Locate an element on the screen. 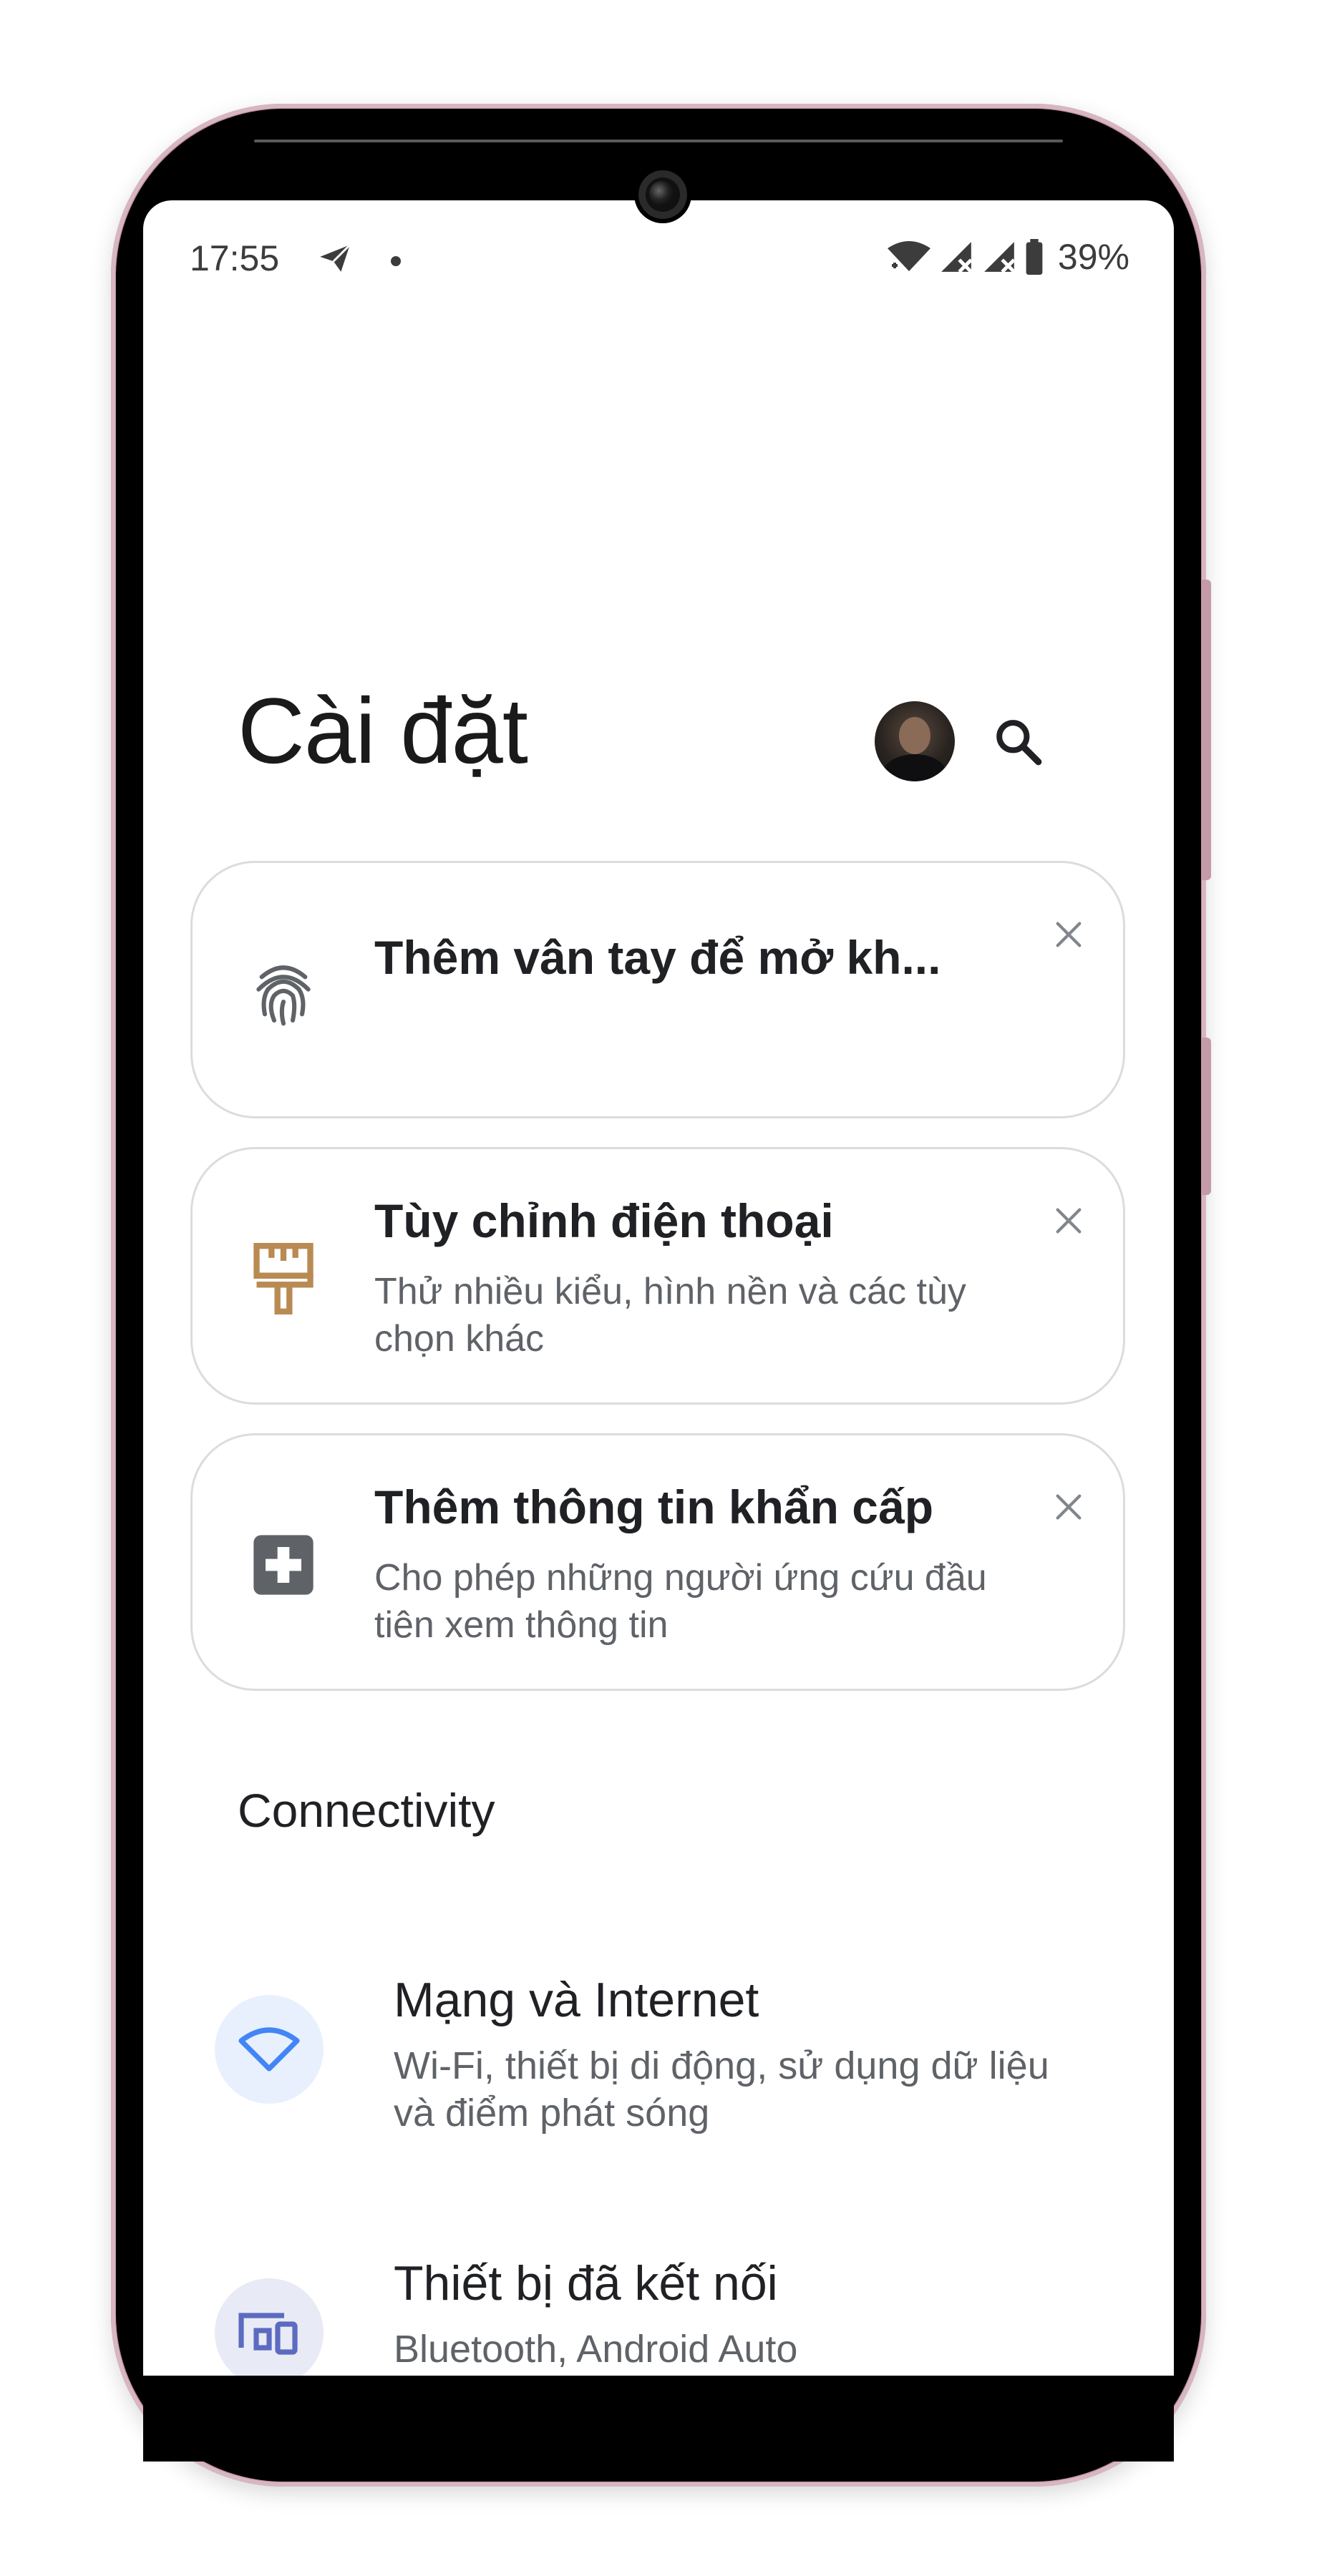  search-icon is located at coordinates (1019, 743).